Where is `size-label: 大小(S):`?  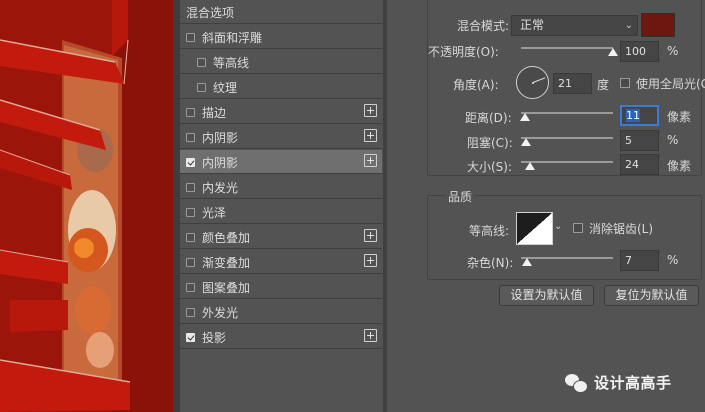 size-label: 大小(S): is located at coordinates (490, 167).